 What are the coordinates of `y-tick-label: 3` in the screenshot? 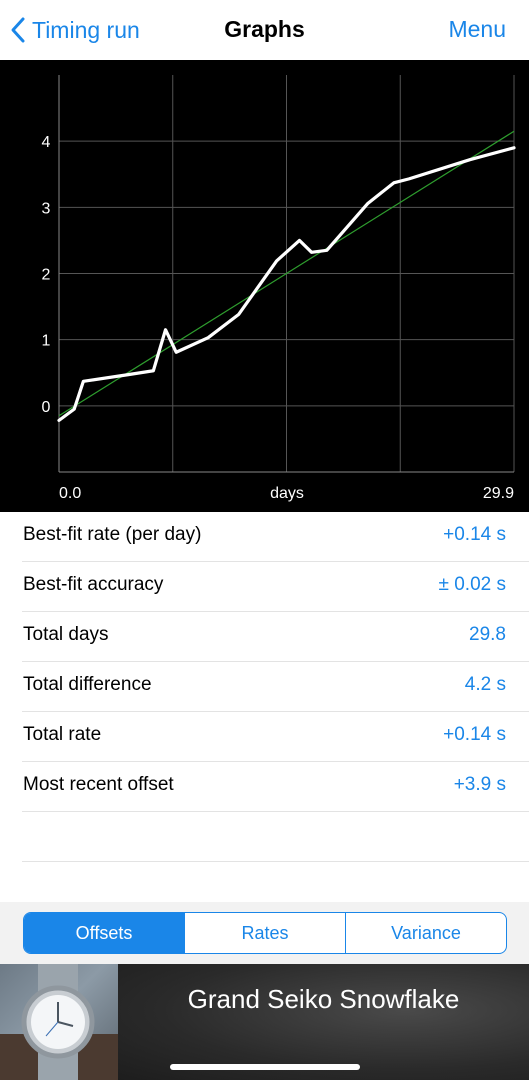 It's located at (46, 208).